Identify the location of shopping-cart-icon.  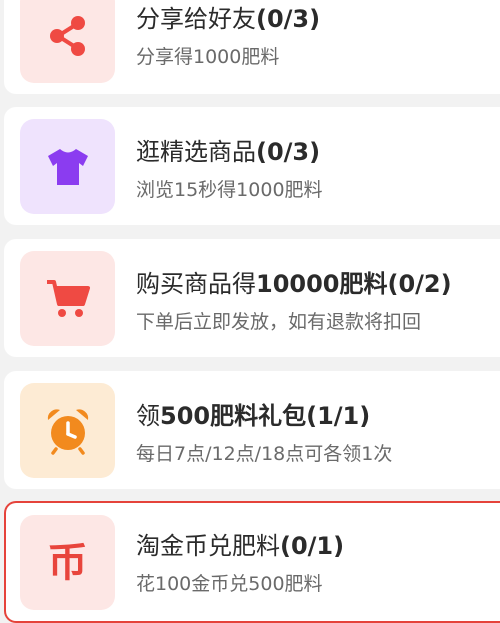
(68, 298).